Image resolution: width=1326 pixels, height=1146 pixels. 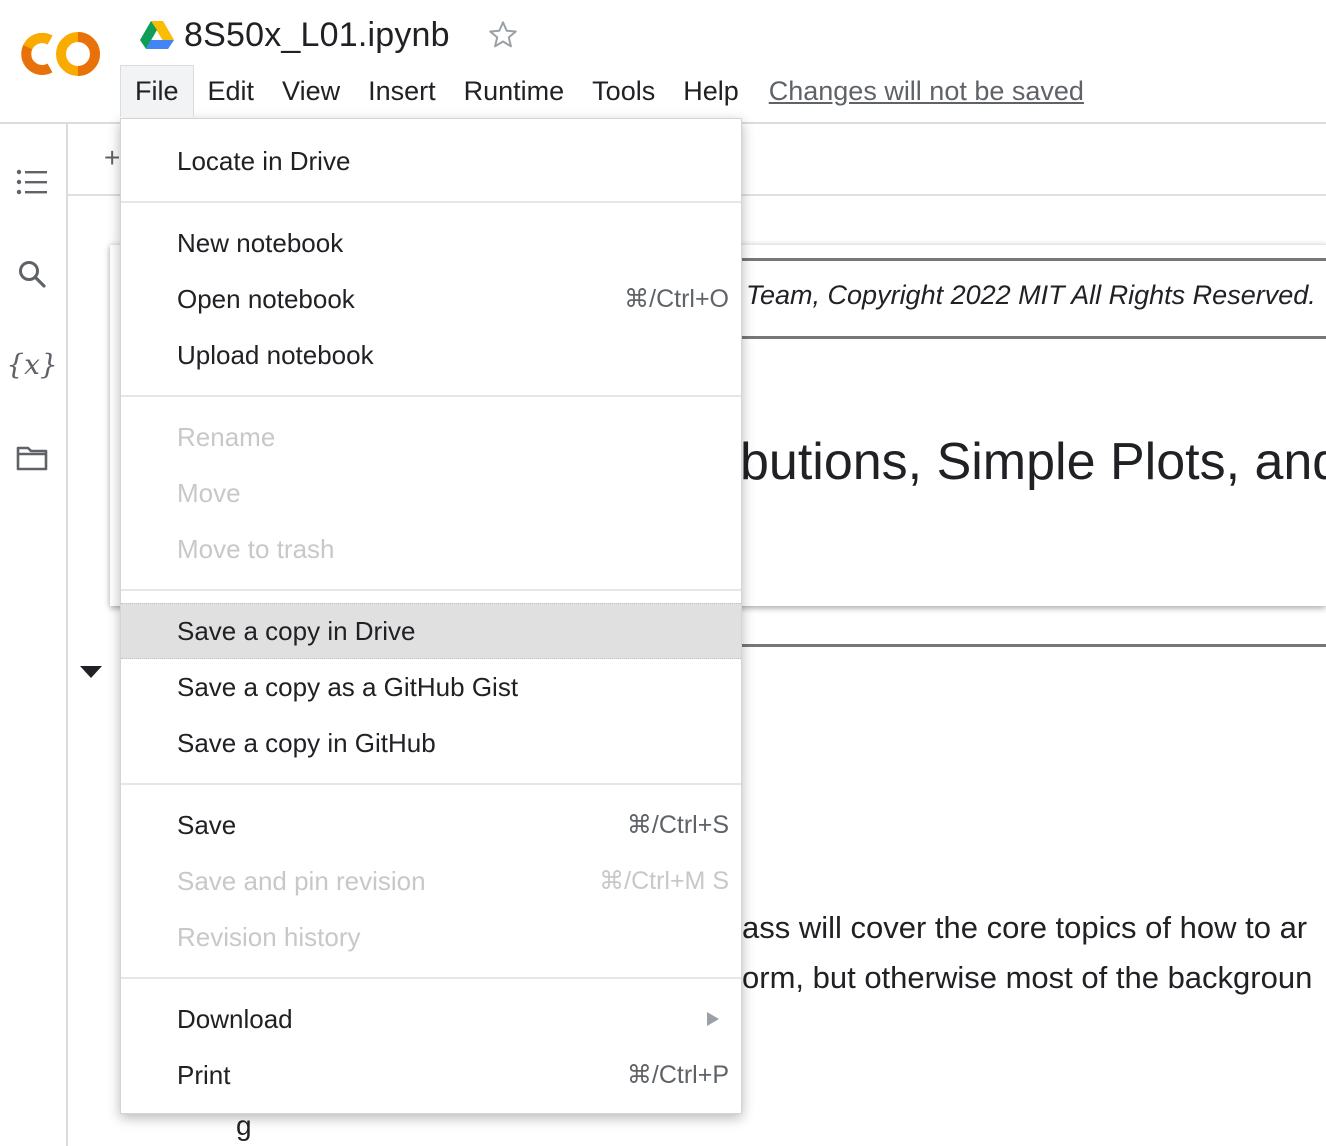 What do you see at coordinates (676, 299) in the screenshot?
I see `shortcut-label: ⌘/Ctrl+O` at bounding box center [676, 299].